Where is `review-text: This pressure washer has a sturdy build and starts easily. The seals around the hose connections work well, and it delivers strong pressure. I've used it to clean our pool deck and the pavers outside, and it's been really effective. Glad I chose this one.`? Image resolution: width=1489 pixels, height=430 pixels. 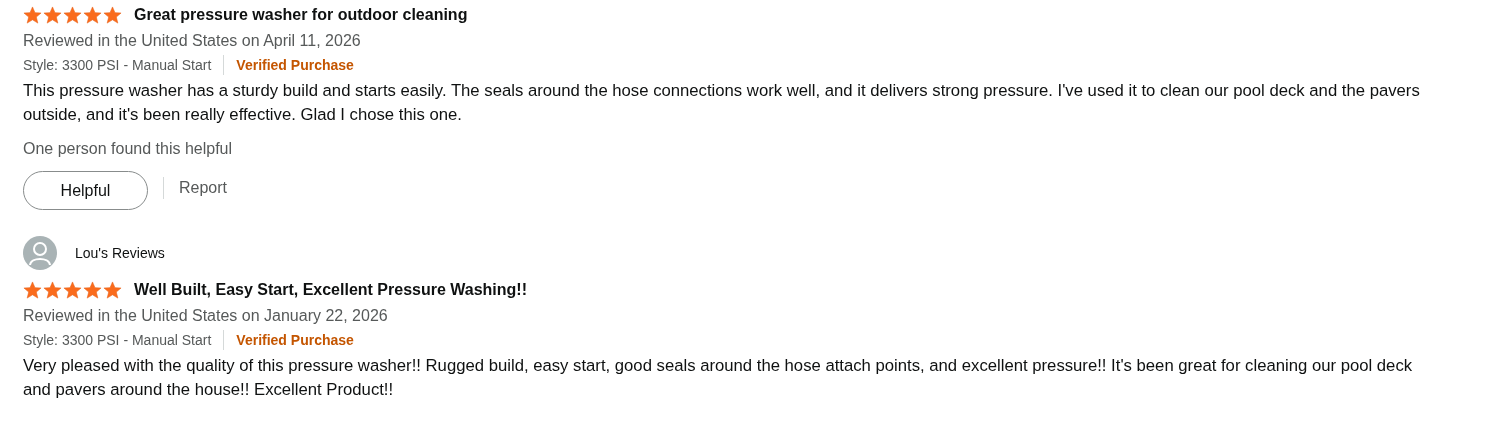 review-text: This pressure washer has a sturdy build and starts easily. The seals around the hose connections work well, and it delivers strong pressure. I've used it to clean our pool deck and the pavers outside, and it's been really effective. Glad I chose this one. is located at coordinates (722, 103).